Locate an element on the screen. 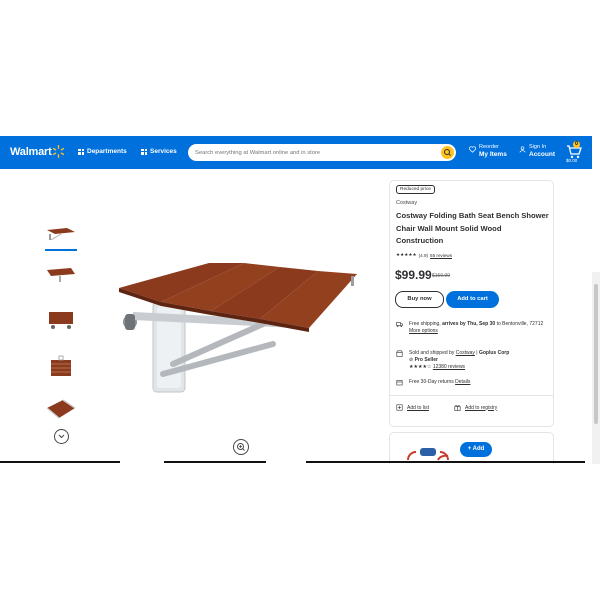 The image size is (600, 600). pro-seller-label: Pro Seller is located at coordinates (426, 360).